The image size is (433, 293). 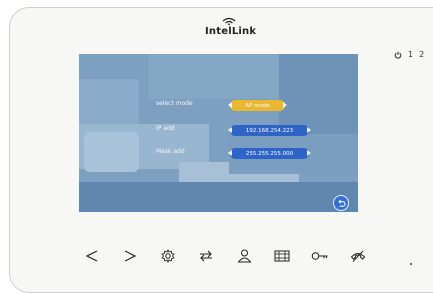 I want to click on mask-address-label: Mask add, so click(x=170, y=151).